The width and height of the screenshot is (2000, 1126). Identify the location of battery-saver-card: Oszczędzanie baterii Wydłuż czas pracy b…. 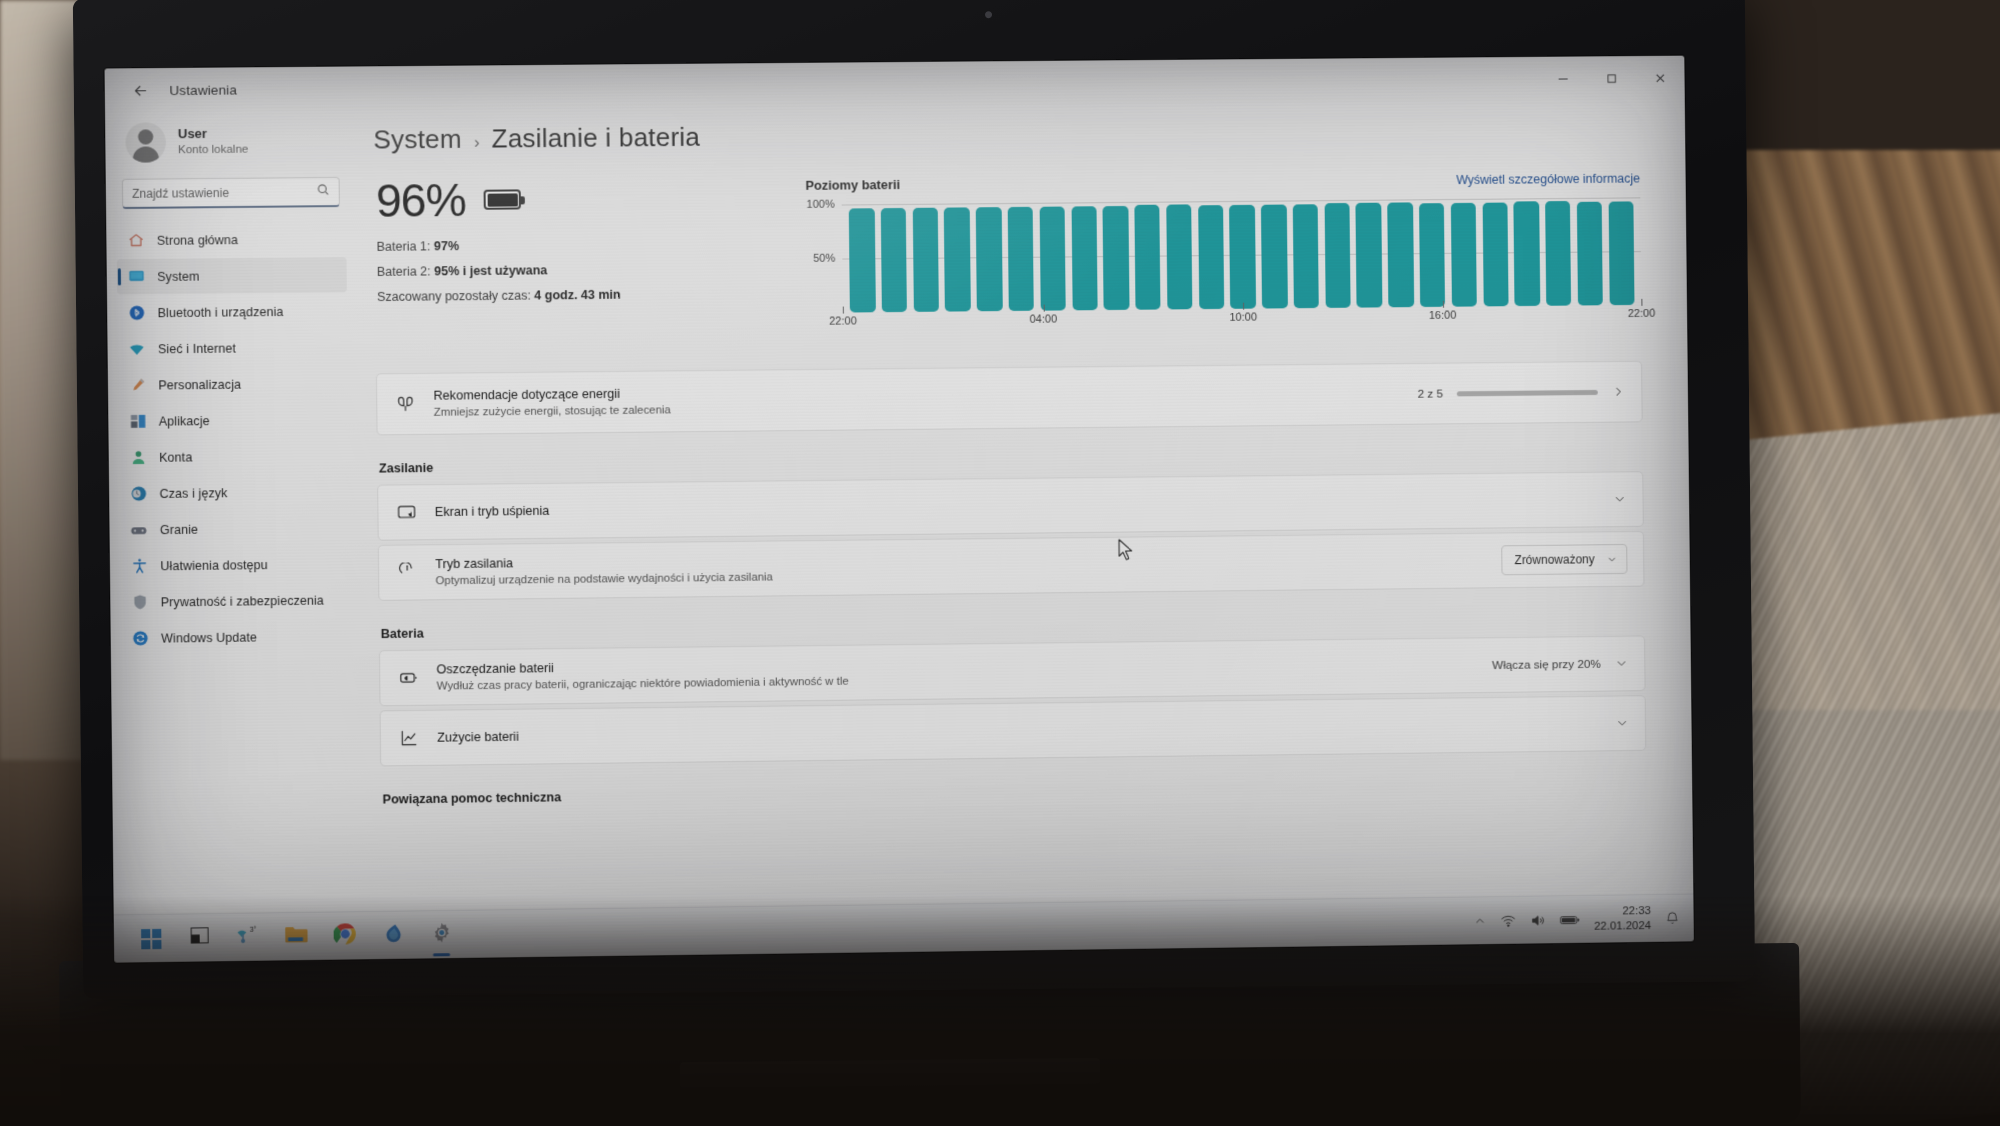
(1012, 671).